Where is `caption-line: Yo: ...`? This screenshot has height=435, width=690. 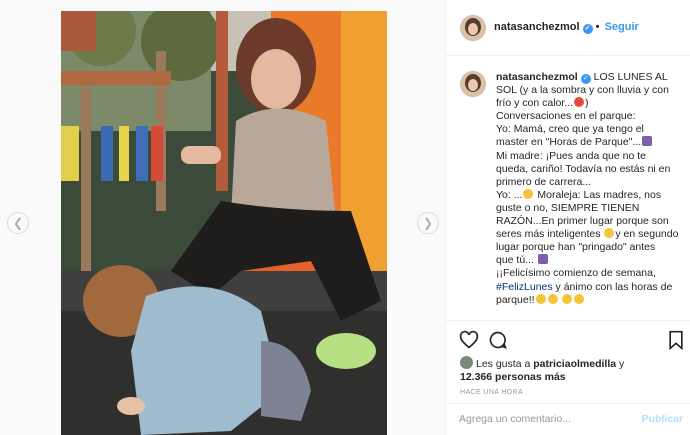 caption-line: Yo: ... is located at coordinates (509, 194).